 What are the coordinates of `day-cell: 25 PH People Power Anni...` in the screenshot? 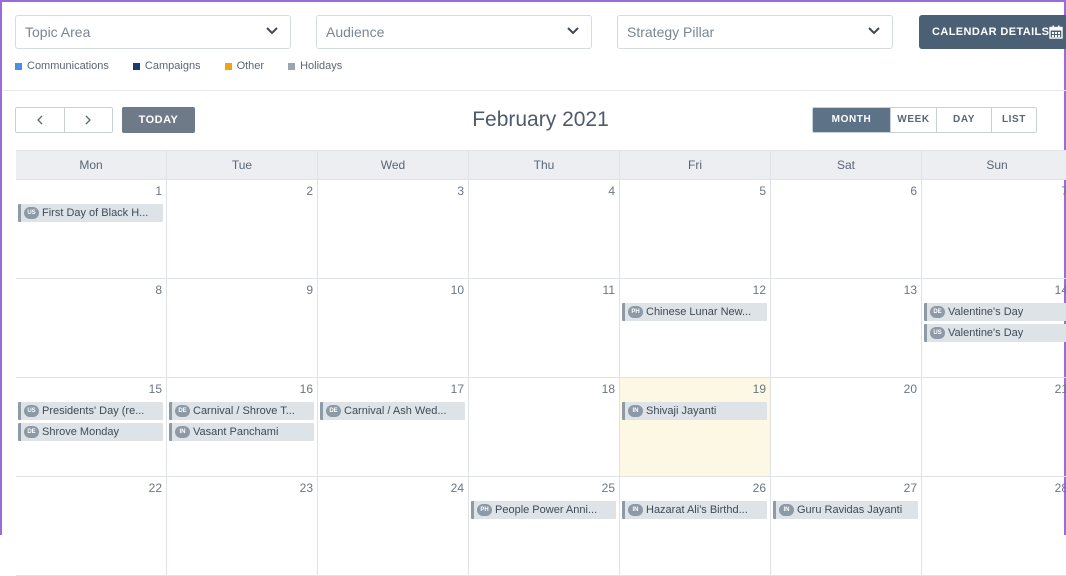 It's located at (544, 526).